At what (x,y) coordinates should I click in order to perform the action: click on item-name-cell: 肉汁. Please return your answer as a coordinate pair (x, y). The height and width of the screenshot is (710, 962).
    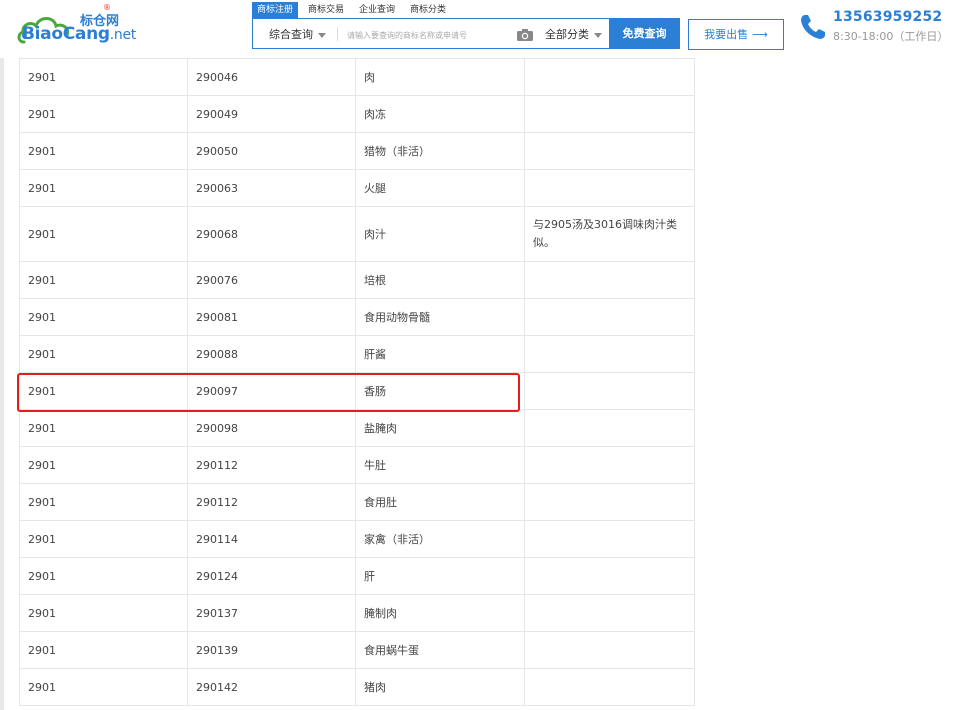
    Looking at the image, I should click on (440, 234).